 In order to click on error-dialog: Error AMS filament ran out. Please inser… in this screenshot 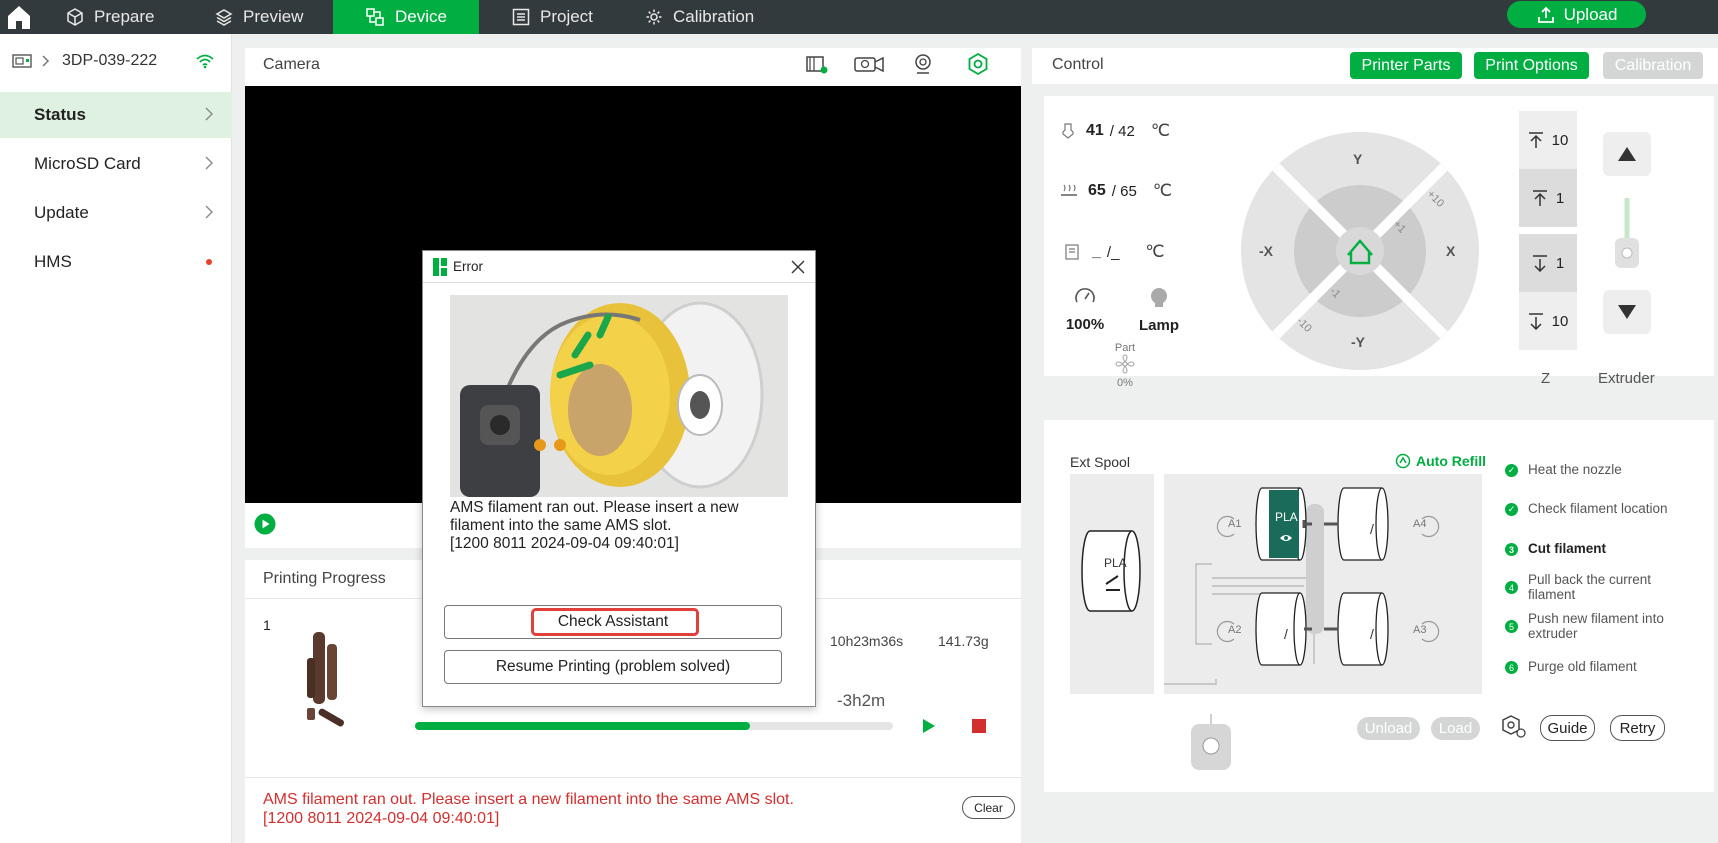, I will do `click(619, 478)`.